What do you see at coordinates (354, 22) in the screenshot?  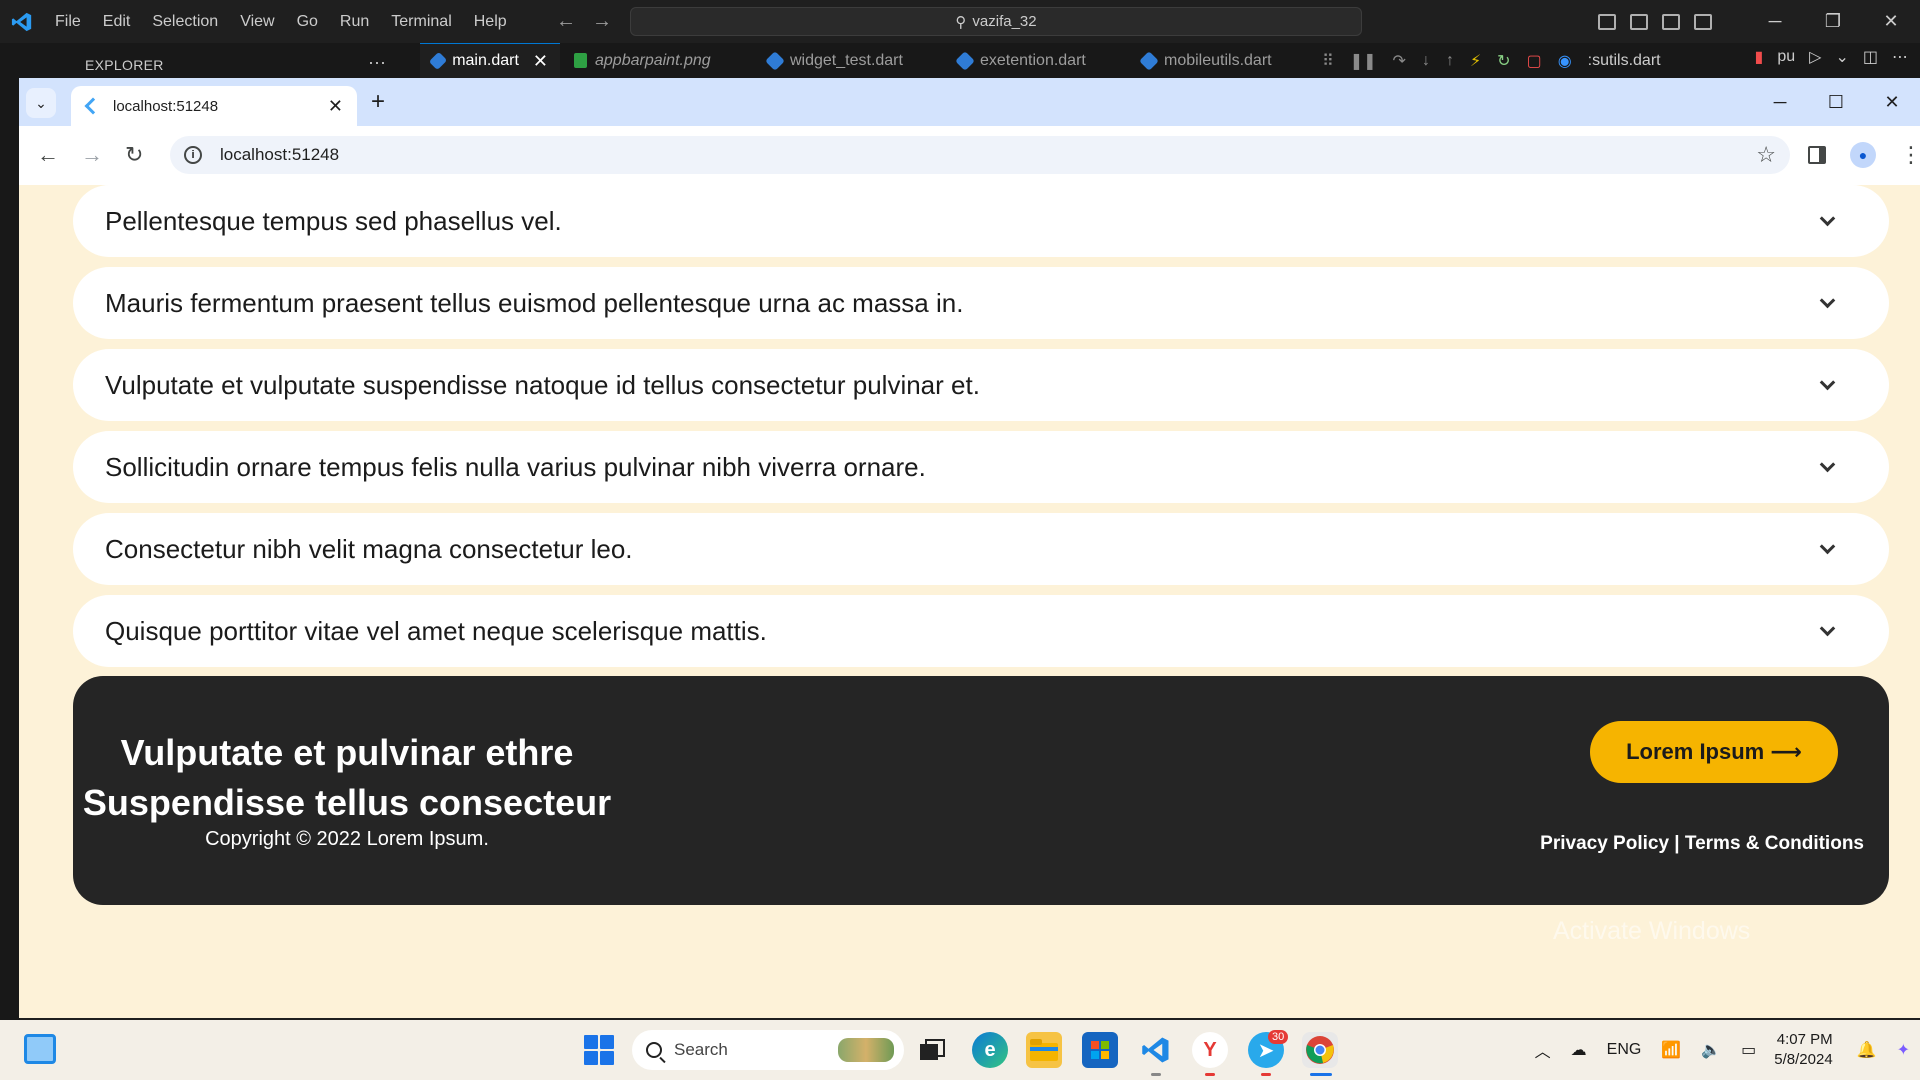 I see `menu-run: Run` at bounding box center [354, 22].